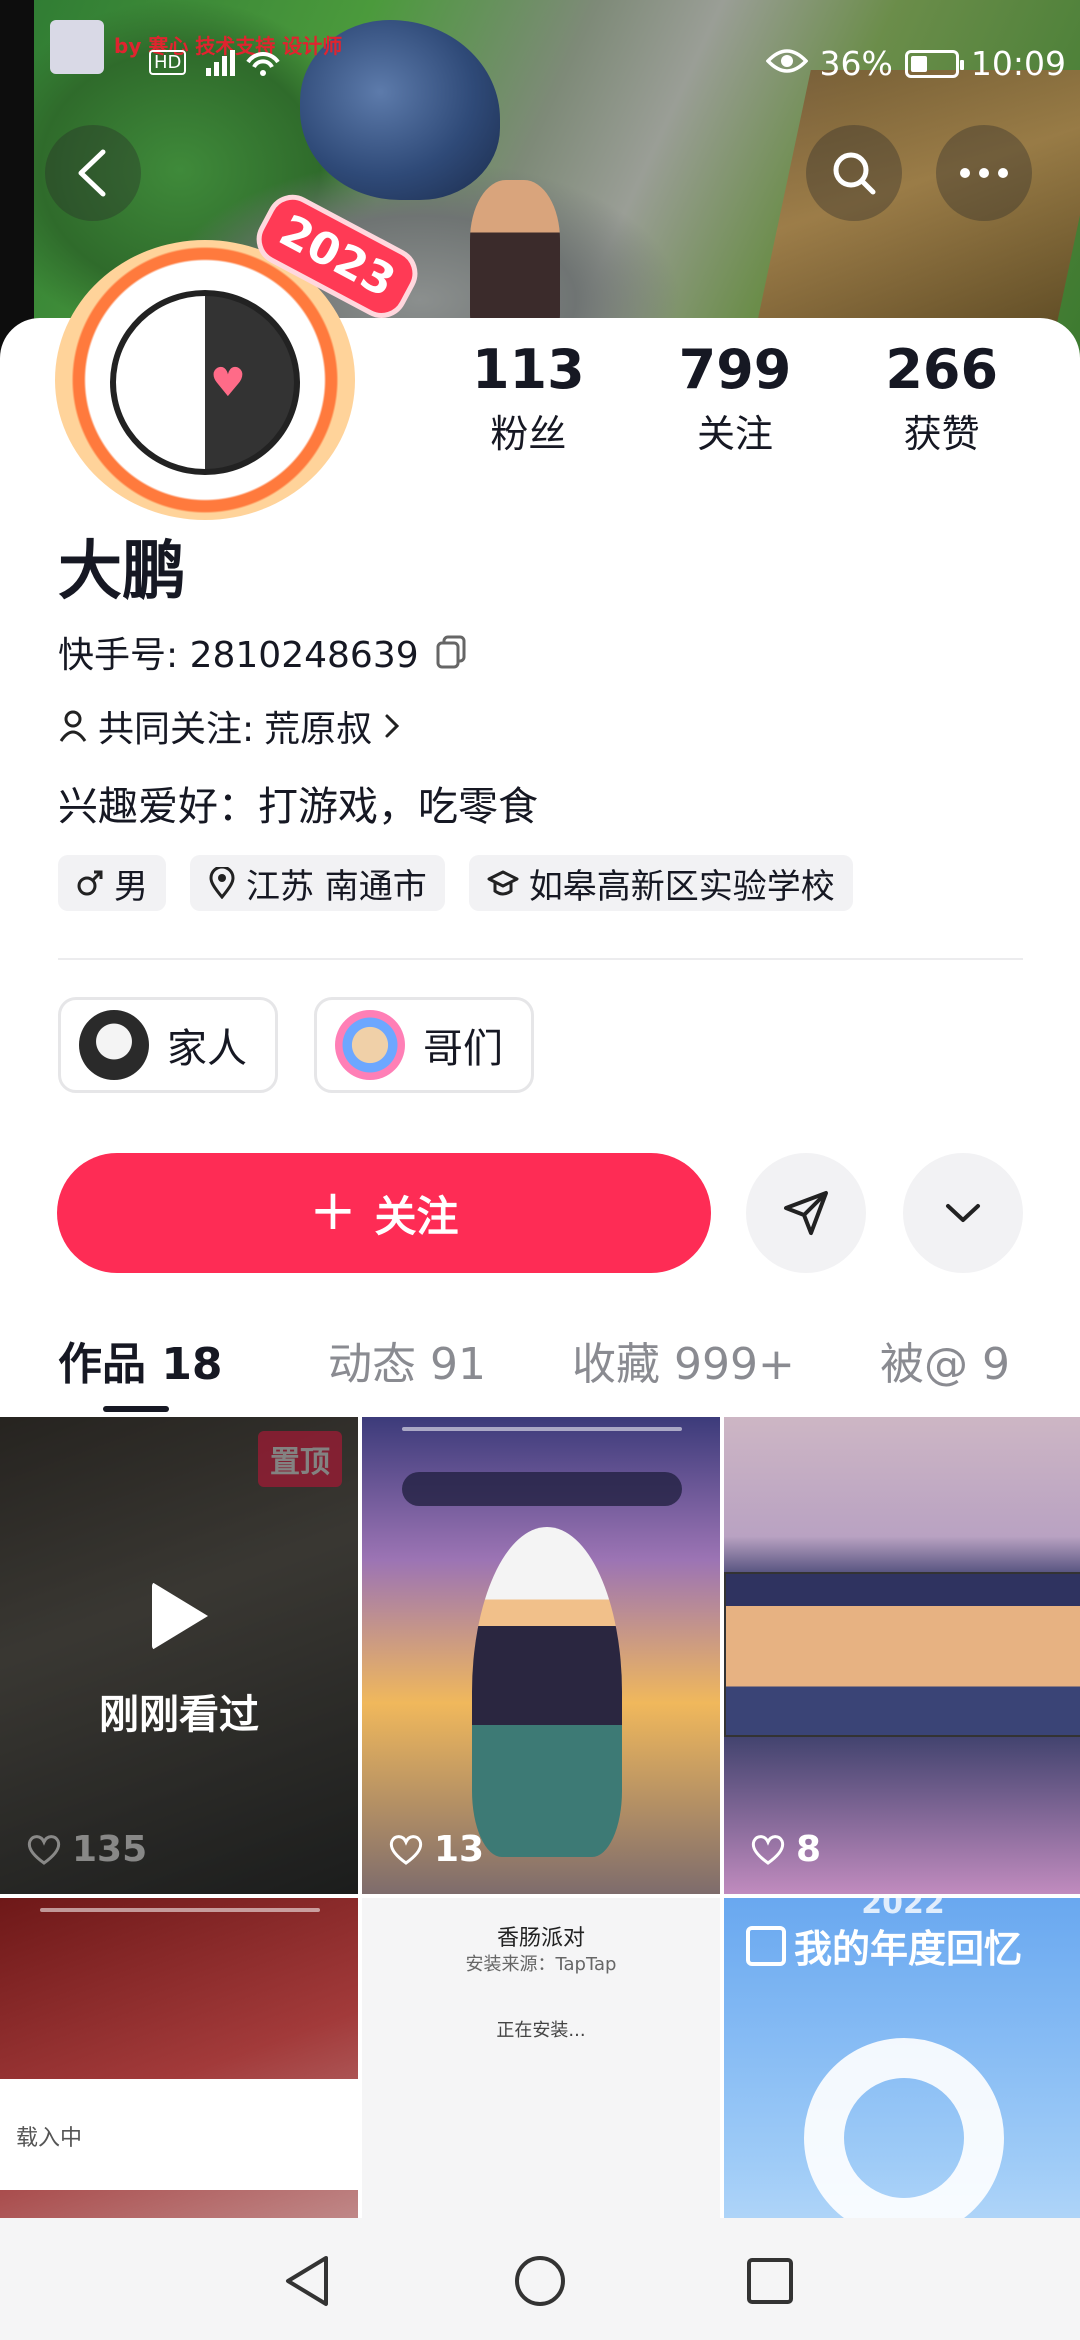 The image size is (1080, 2340). I want to click on nav-back-button, so click(307, 2281).